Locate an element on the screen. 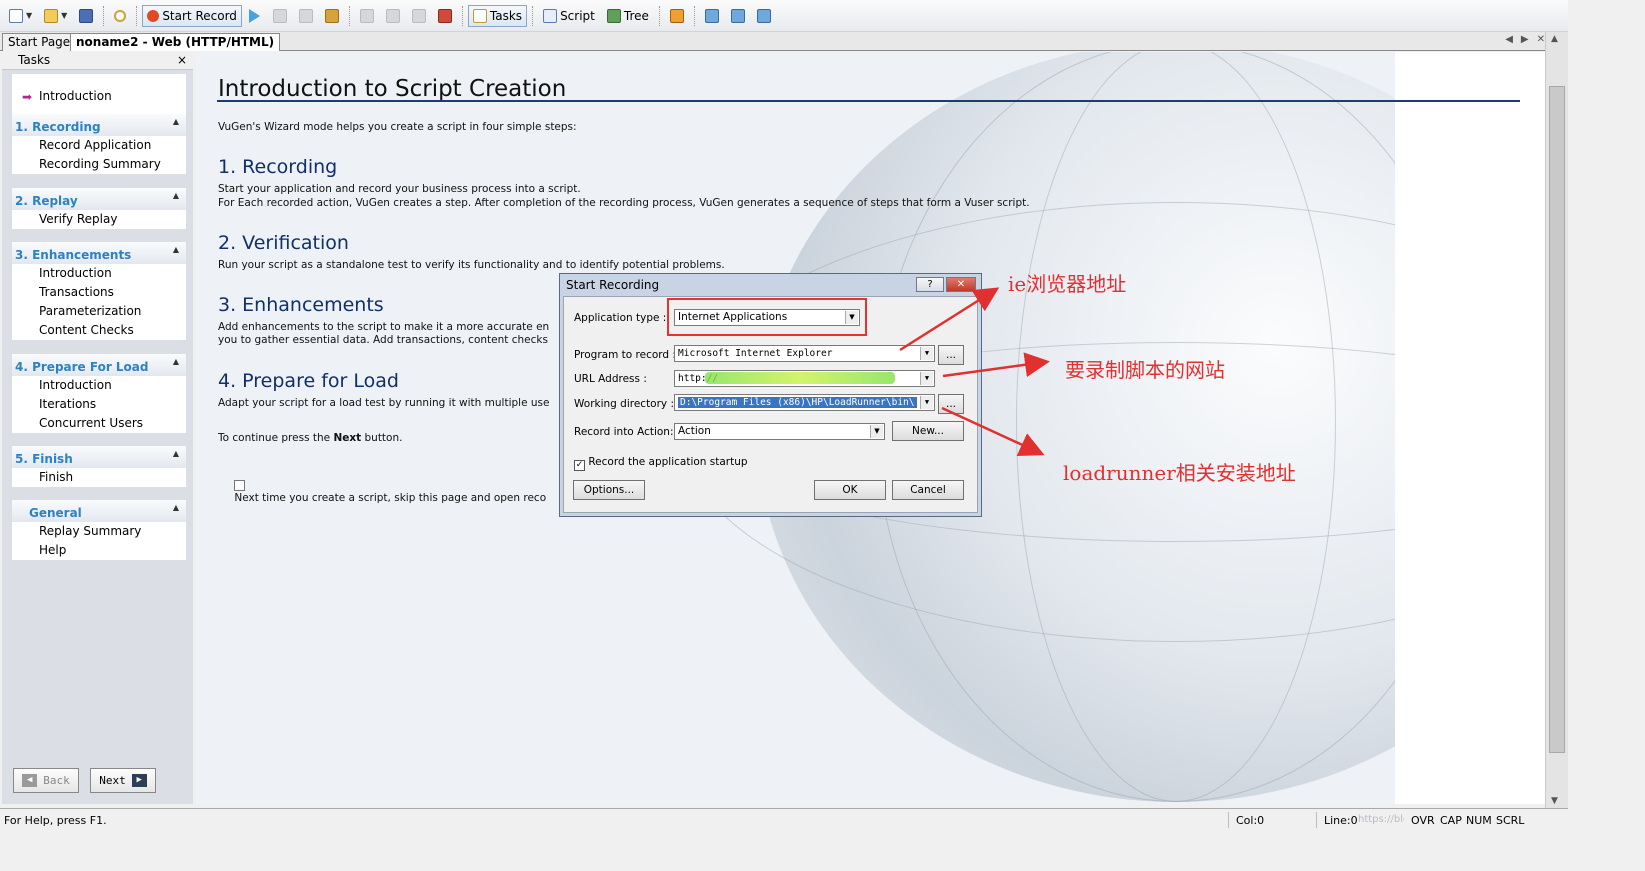 This screenshot has width=1645, height=871. step-icon is located at coordinates (331, 15).